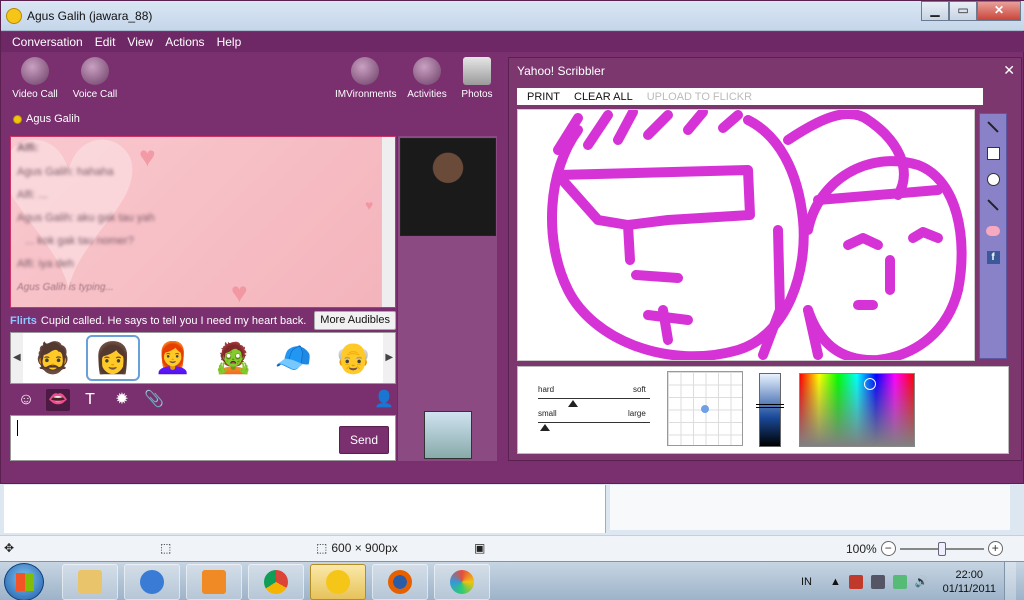 This screenshot has width=1024, height=600. I want to click on paint-canvas, so click(305, 509).